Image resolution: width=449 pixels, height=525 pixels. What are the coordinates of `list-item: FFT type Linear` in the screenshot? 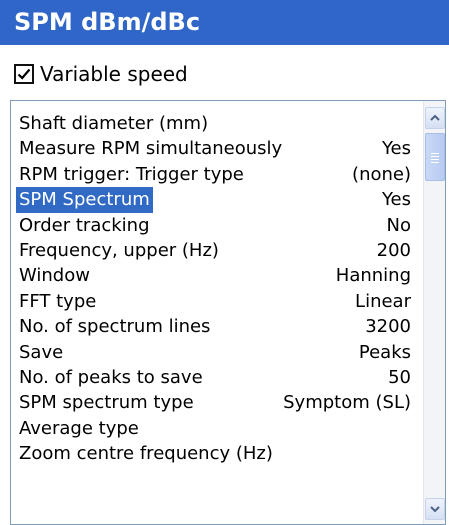 It's located at (216, 301).